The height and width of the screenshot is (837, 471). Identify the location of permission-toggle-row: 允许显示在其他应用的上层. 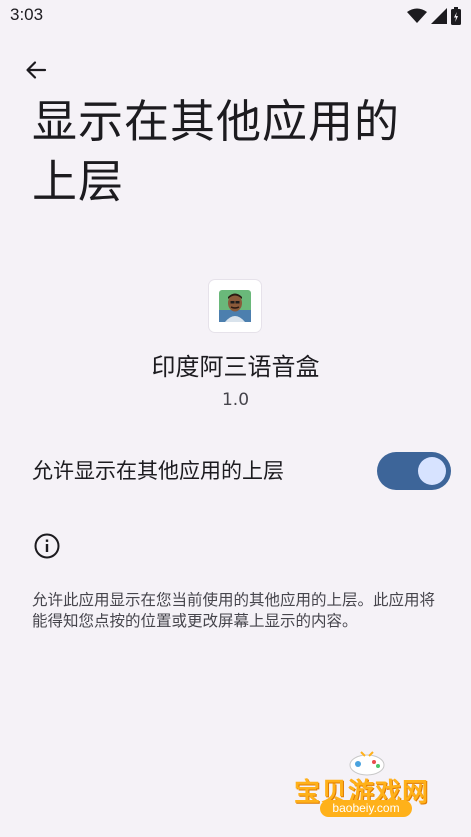
(235, 471).